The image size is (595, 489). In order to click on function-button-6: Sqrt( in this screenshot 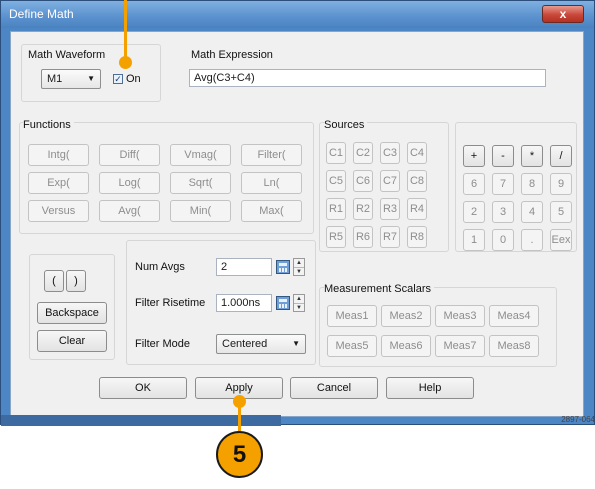, I will do `click(200, 183)`.